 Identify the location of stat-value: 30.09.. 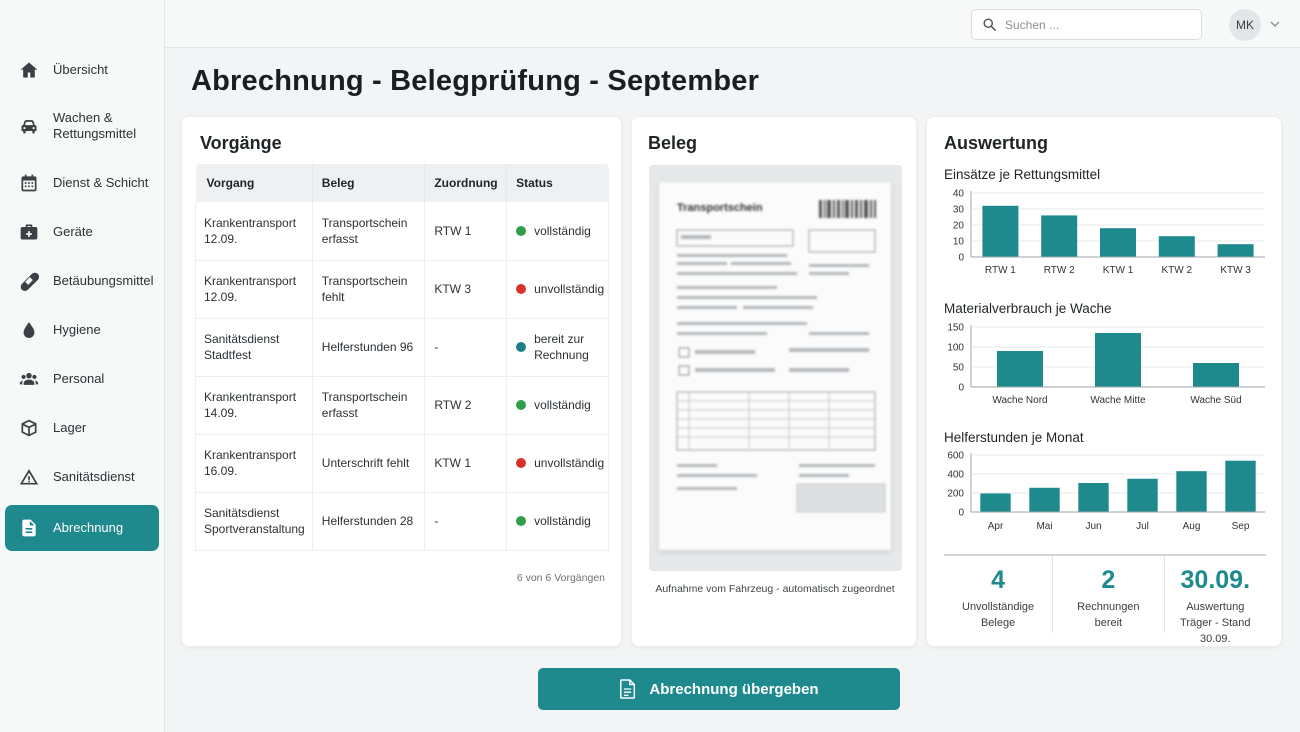
(1215, 580).